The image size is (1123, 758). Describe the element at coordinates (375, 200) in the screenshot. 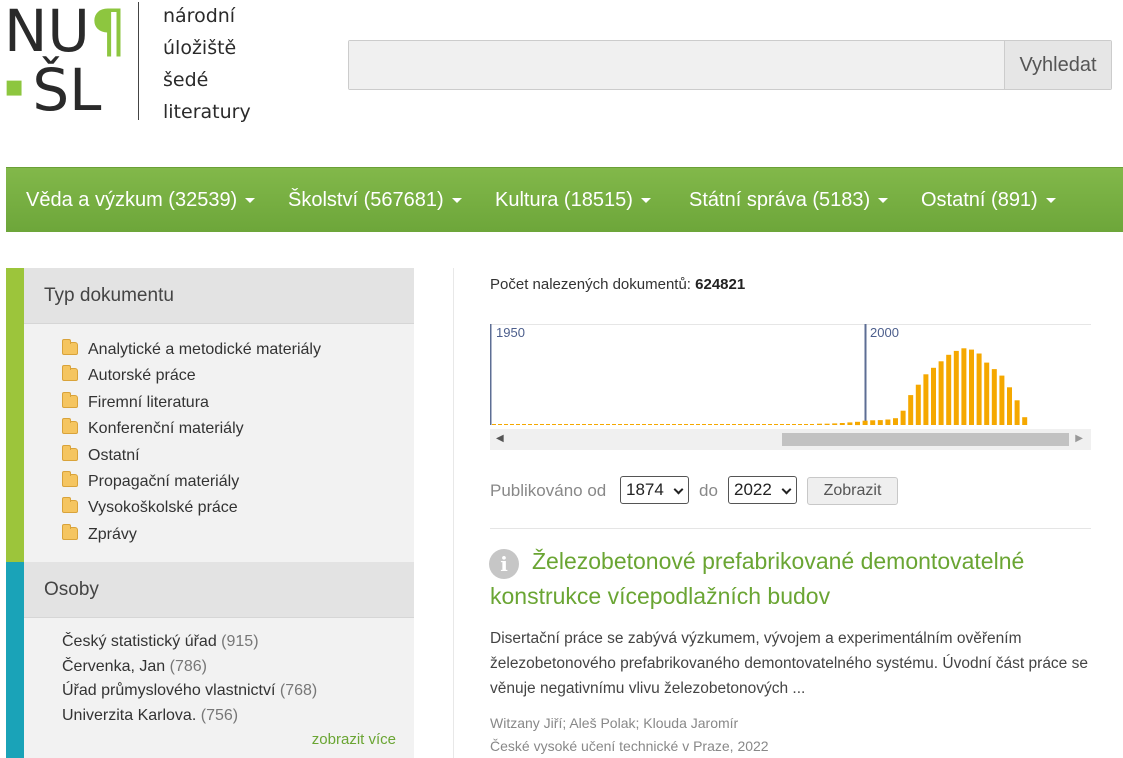

I see `nav-item-skolstvi: Školství (567681)` at that location.